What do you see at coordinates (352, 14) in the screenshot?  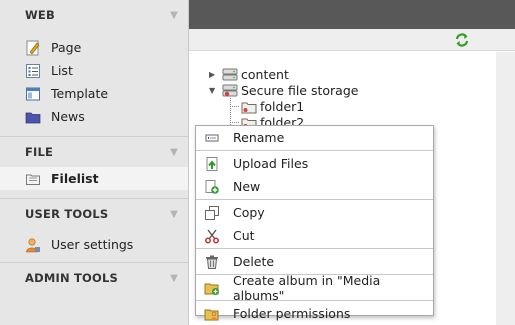 I see `top-toolbar` at bounding box center [352, 14].